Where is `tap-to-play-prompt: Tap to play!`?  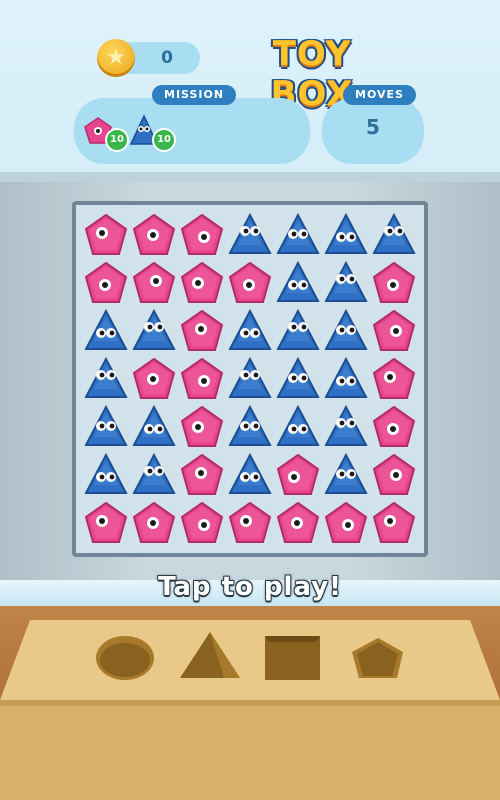
tap-to-play-prompt: Tap to play! is located at coordinates (250, 587).